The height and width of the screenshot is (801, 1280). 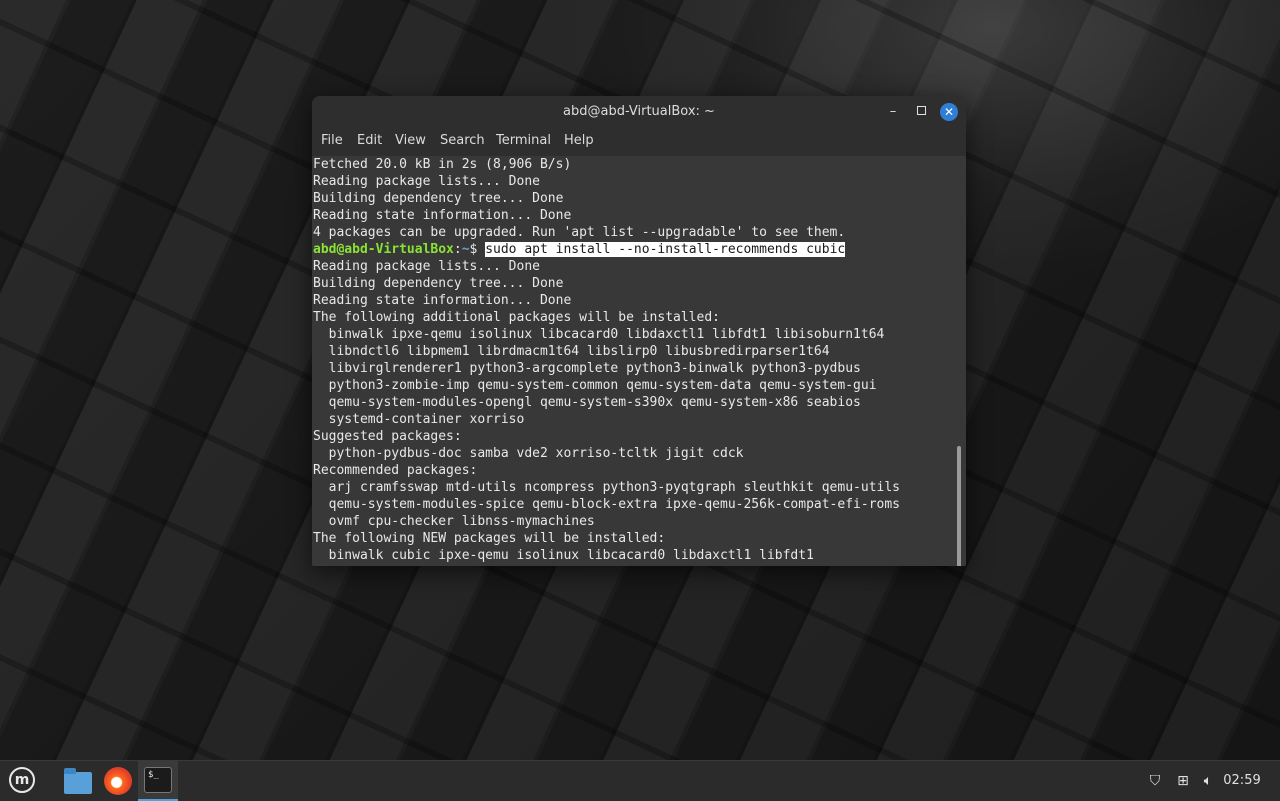 I want to click on maximize-icon, so click(x=921, y=110).